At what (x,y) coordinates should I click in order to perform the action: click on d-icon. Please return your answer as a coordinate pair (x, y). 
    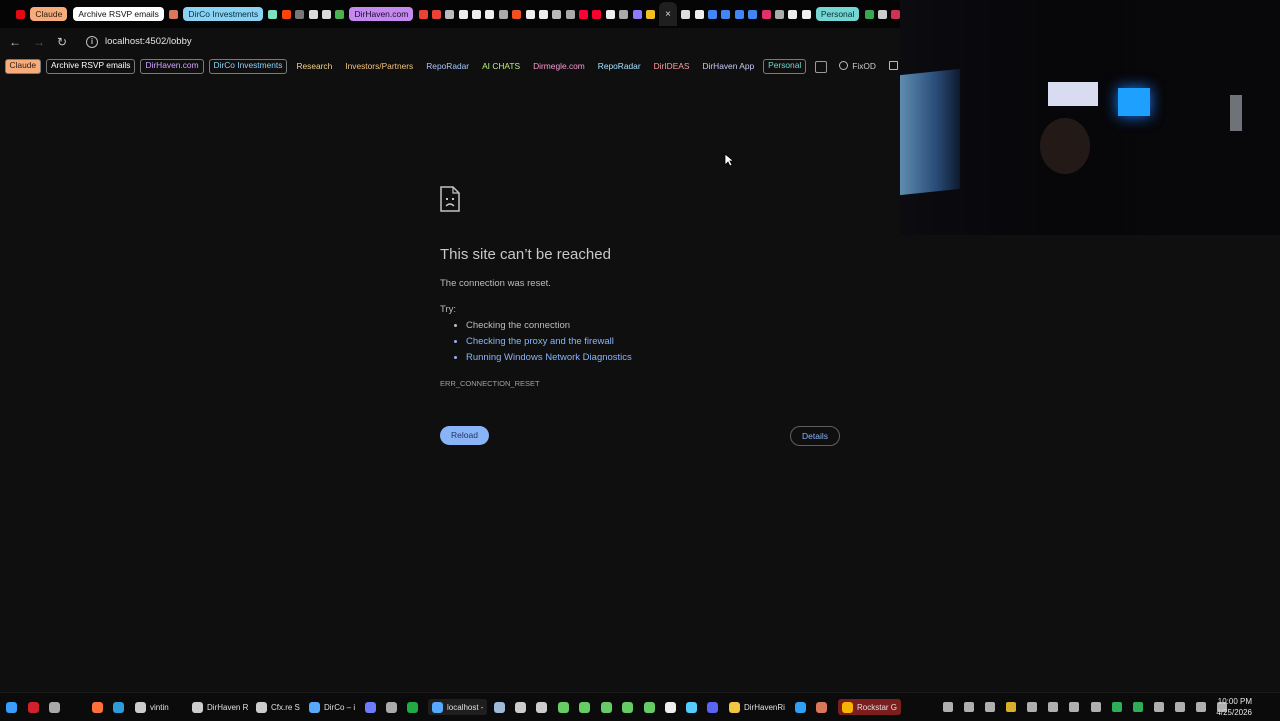
    Looking at the image, I should click on (650, 14).